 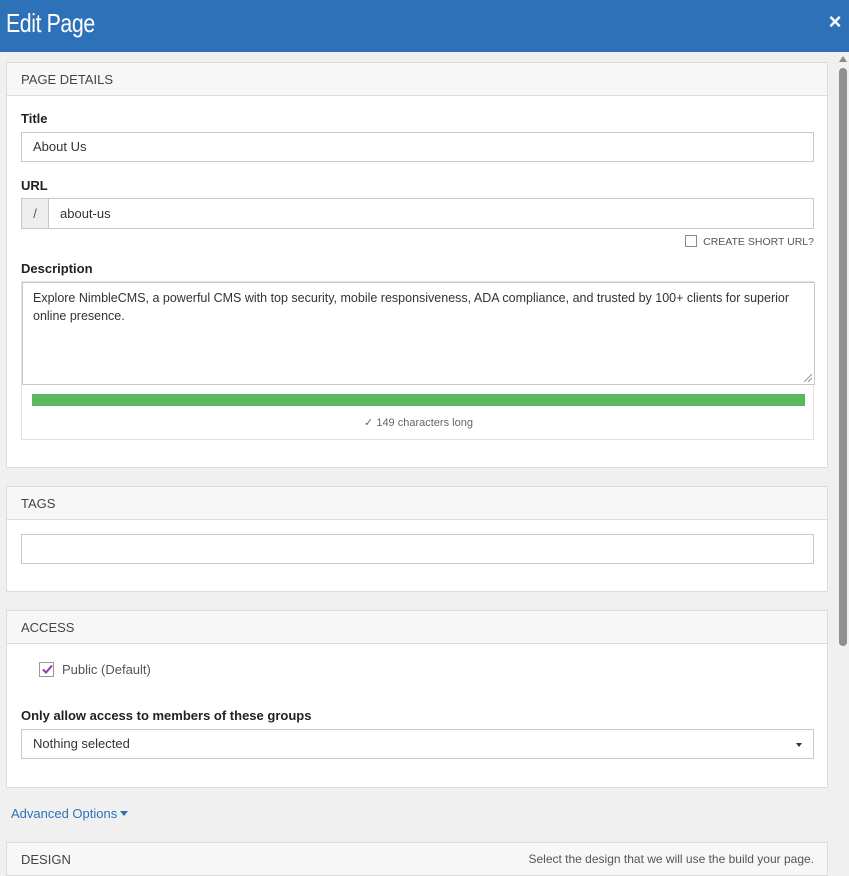 I want to click on tags-input, so click(x=417, y=549).